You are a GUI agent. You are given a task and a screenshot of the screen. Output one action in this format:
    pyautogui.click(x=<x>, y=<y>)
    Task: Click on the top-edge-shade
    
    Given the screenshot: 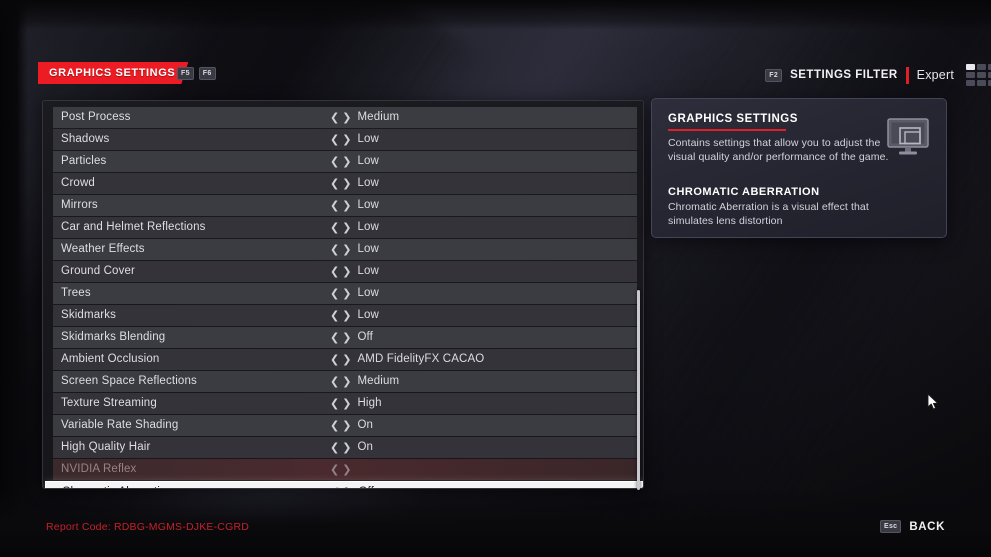 What is the action you would take?
    pyautogui.click(x=495, y=15)
    